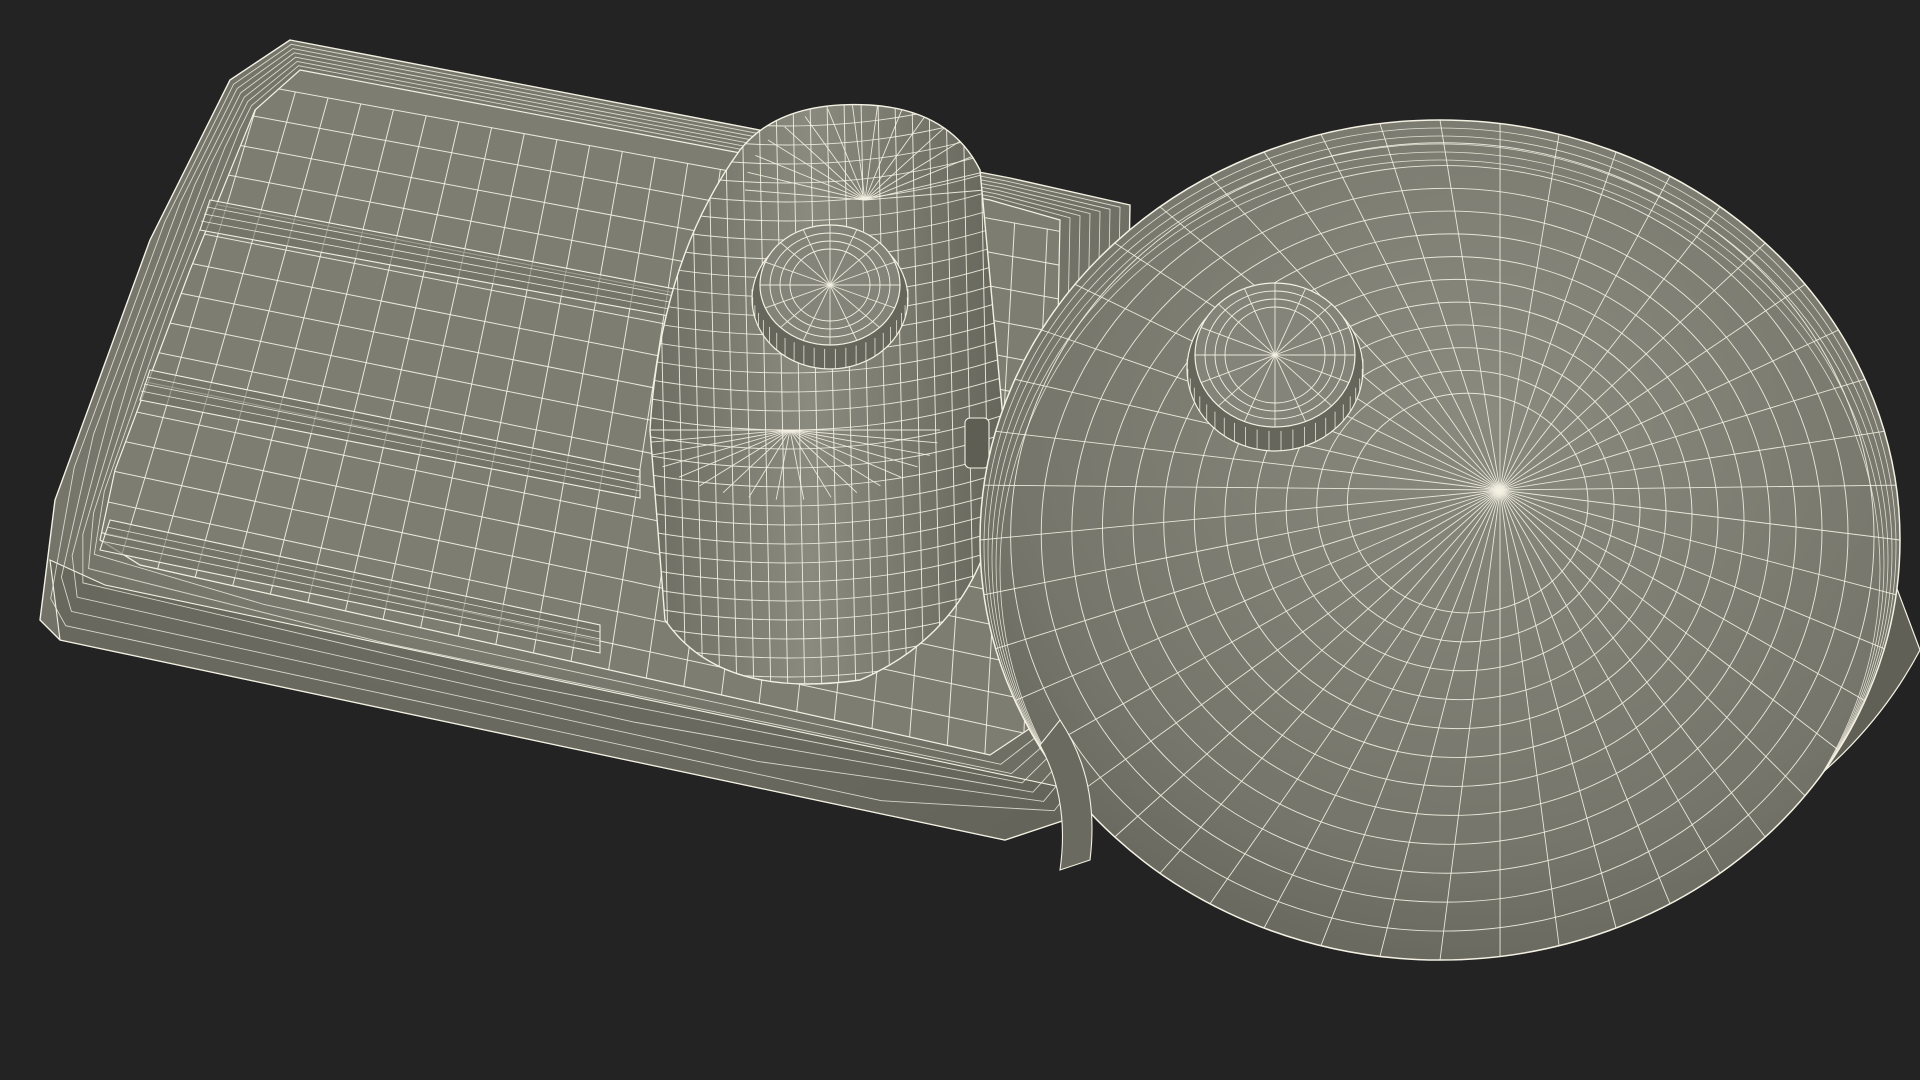 The image size is (1920, 1080). I want to click on disc-knob, so click(1275, 367).